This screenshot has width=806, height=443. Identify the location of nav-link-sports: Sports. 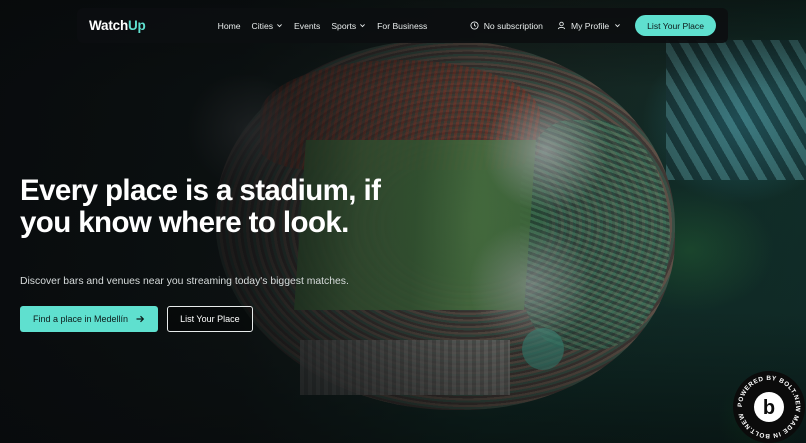
(348, 26).